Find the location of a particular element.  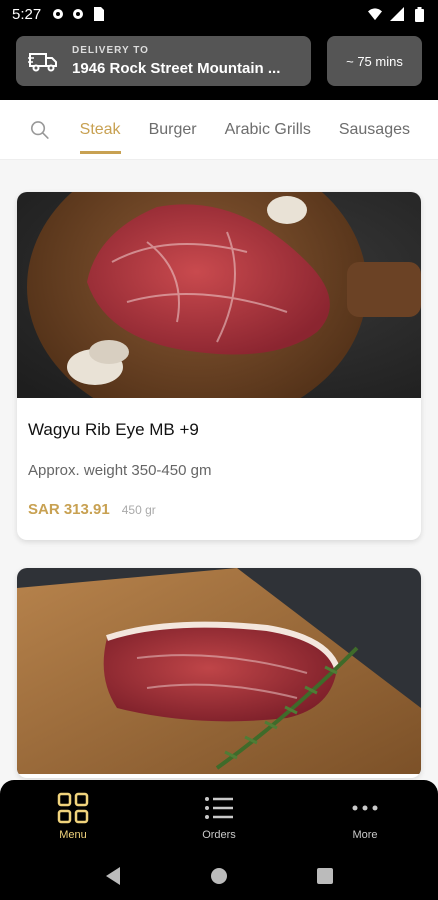

search-icon is located at coordinates (40, 130).